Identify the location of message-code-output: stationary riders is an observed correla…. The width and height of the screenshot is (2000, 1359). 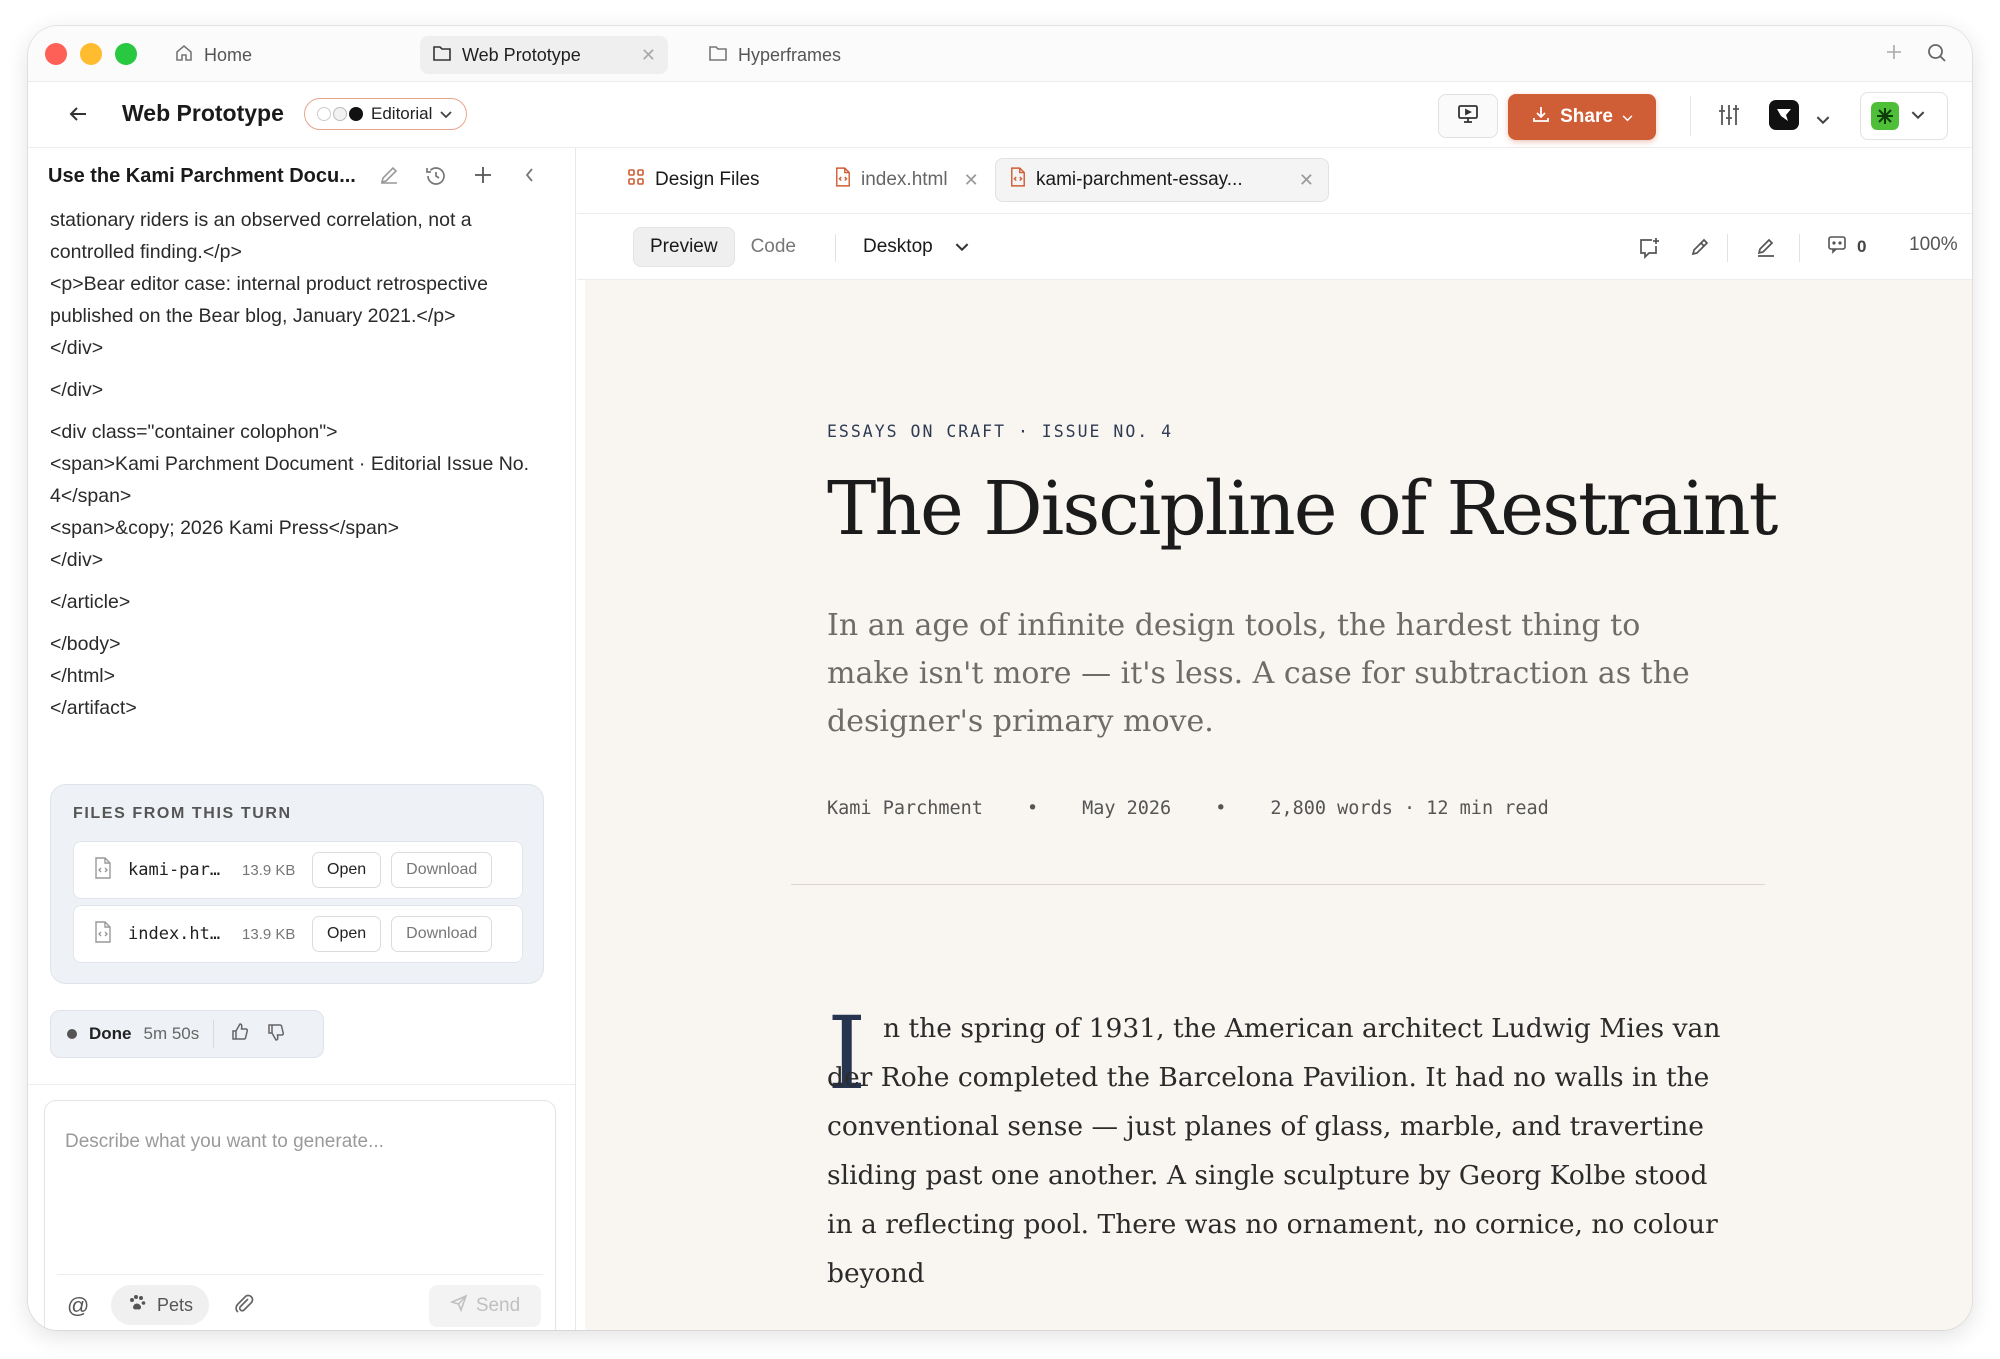
(300, 469).